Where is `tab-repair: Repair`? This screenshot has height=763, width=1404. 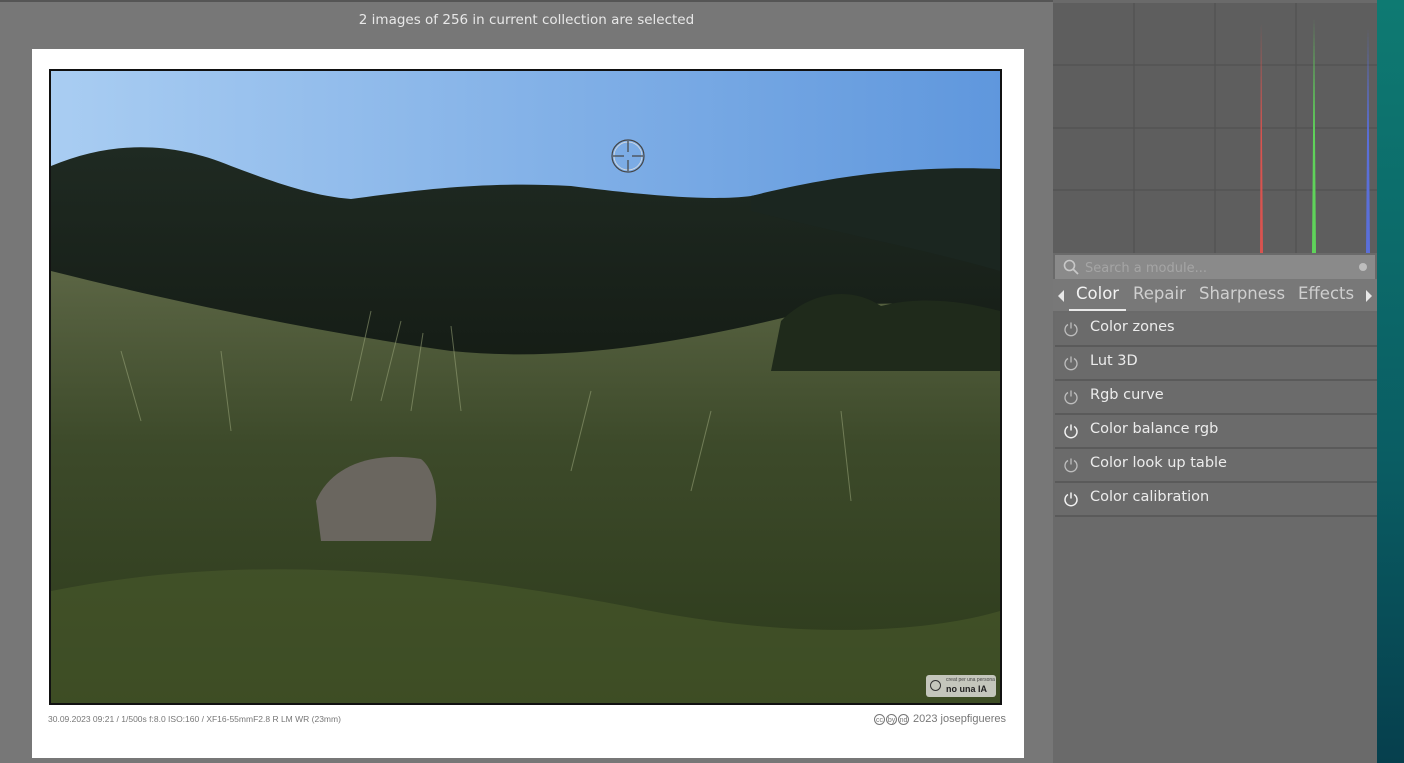
tab-repair: Repair is located at coordinates (1159, 293).